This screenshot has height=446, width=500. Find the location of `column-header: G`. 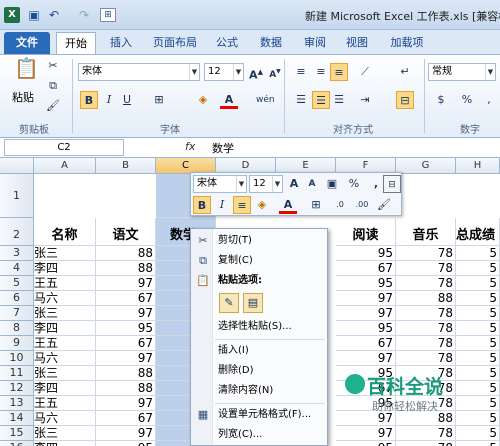

column-header: G is located at coordinates (426, 166).